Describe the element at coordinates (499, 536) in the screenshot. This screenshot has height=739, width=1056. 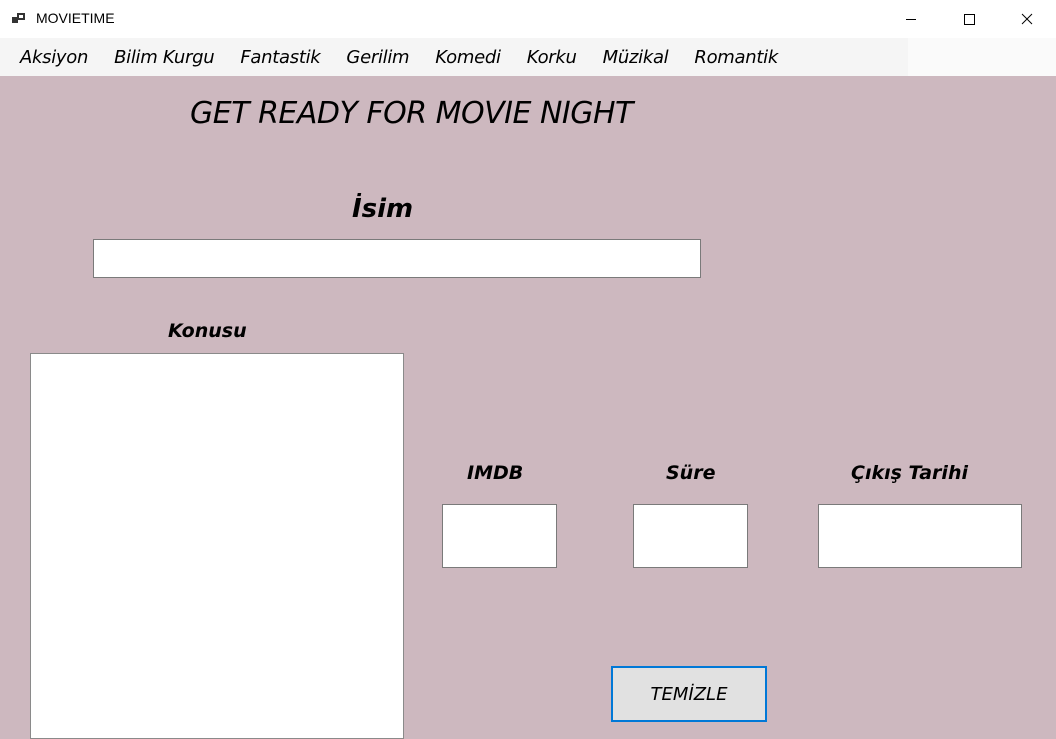
I see `imdb-input` at that location.